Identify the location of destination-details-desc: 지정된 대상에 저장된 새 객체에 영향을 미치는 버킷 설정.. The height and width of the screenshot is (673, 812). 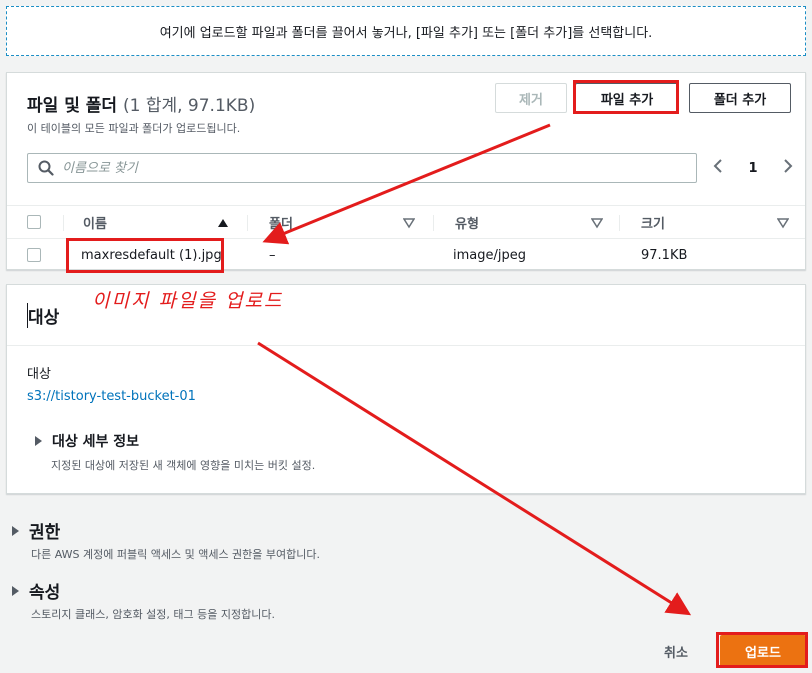
(183, 465).